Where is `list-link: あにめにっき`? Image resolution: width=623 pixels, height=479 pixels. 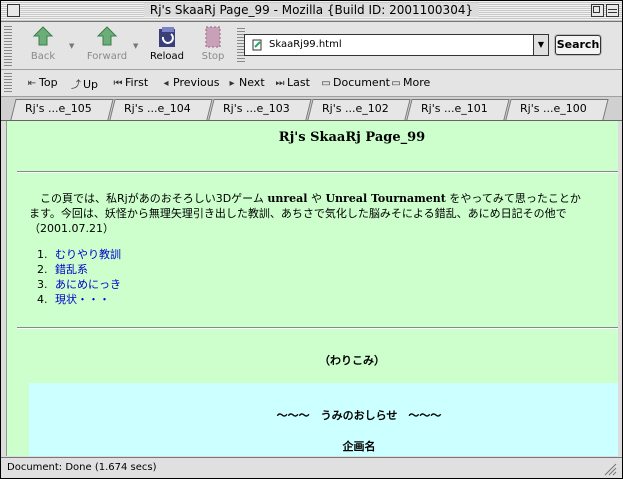 list-link: あにめにっき is located at coordinates (88, 284).